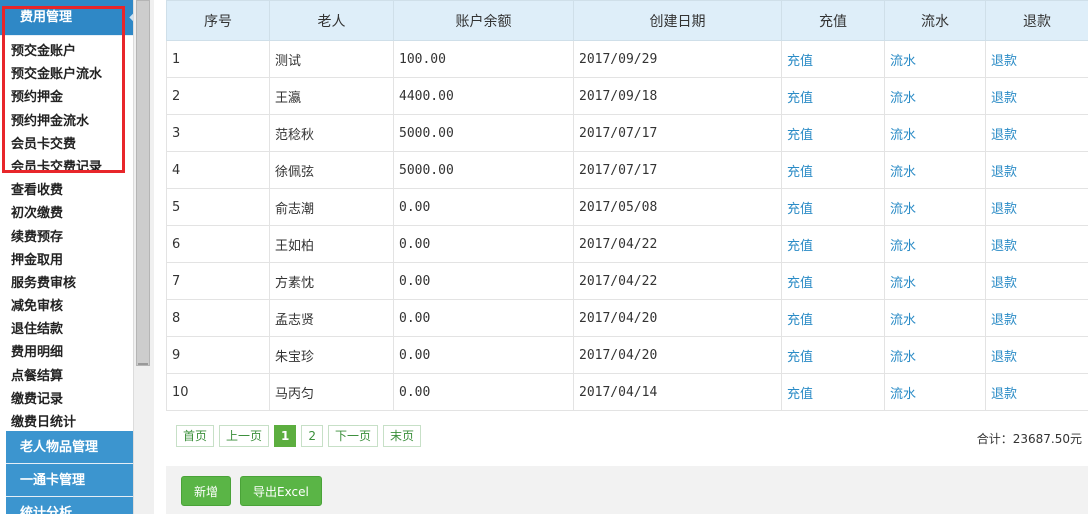  What do you see at coordinates (677, 96) in the screenshot?
I see `row-created-date: 2017/09/18` at bounding box center [677, 96].